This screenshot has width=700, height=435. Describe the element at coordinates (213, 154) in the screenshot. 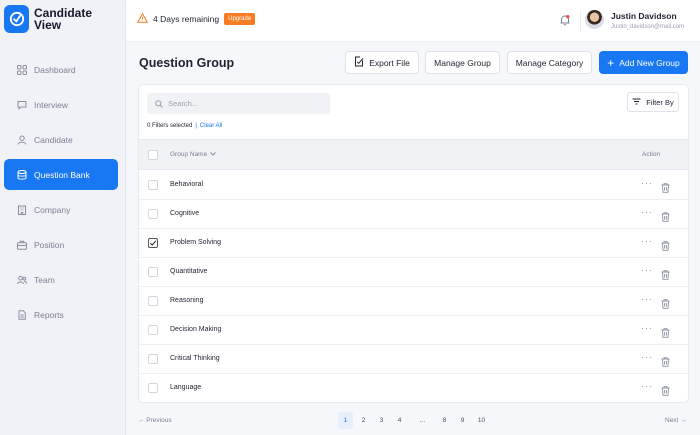

I see `chevron-down-icon` at that location.